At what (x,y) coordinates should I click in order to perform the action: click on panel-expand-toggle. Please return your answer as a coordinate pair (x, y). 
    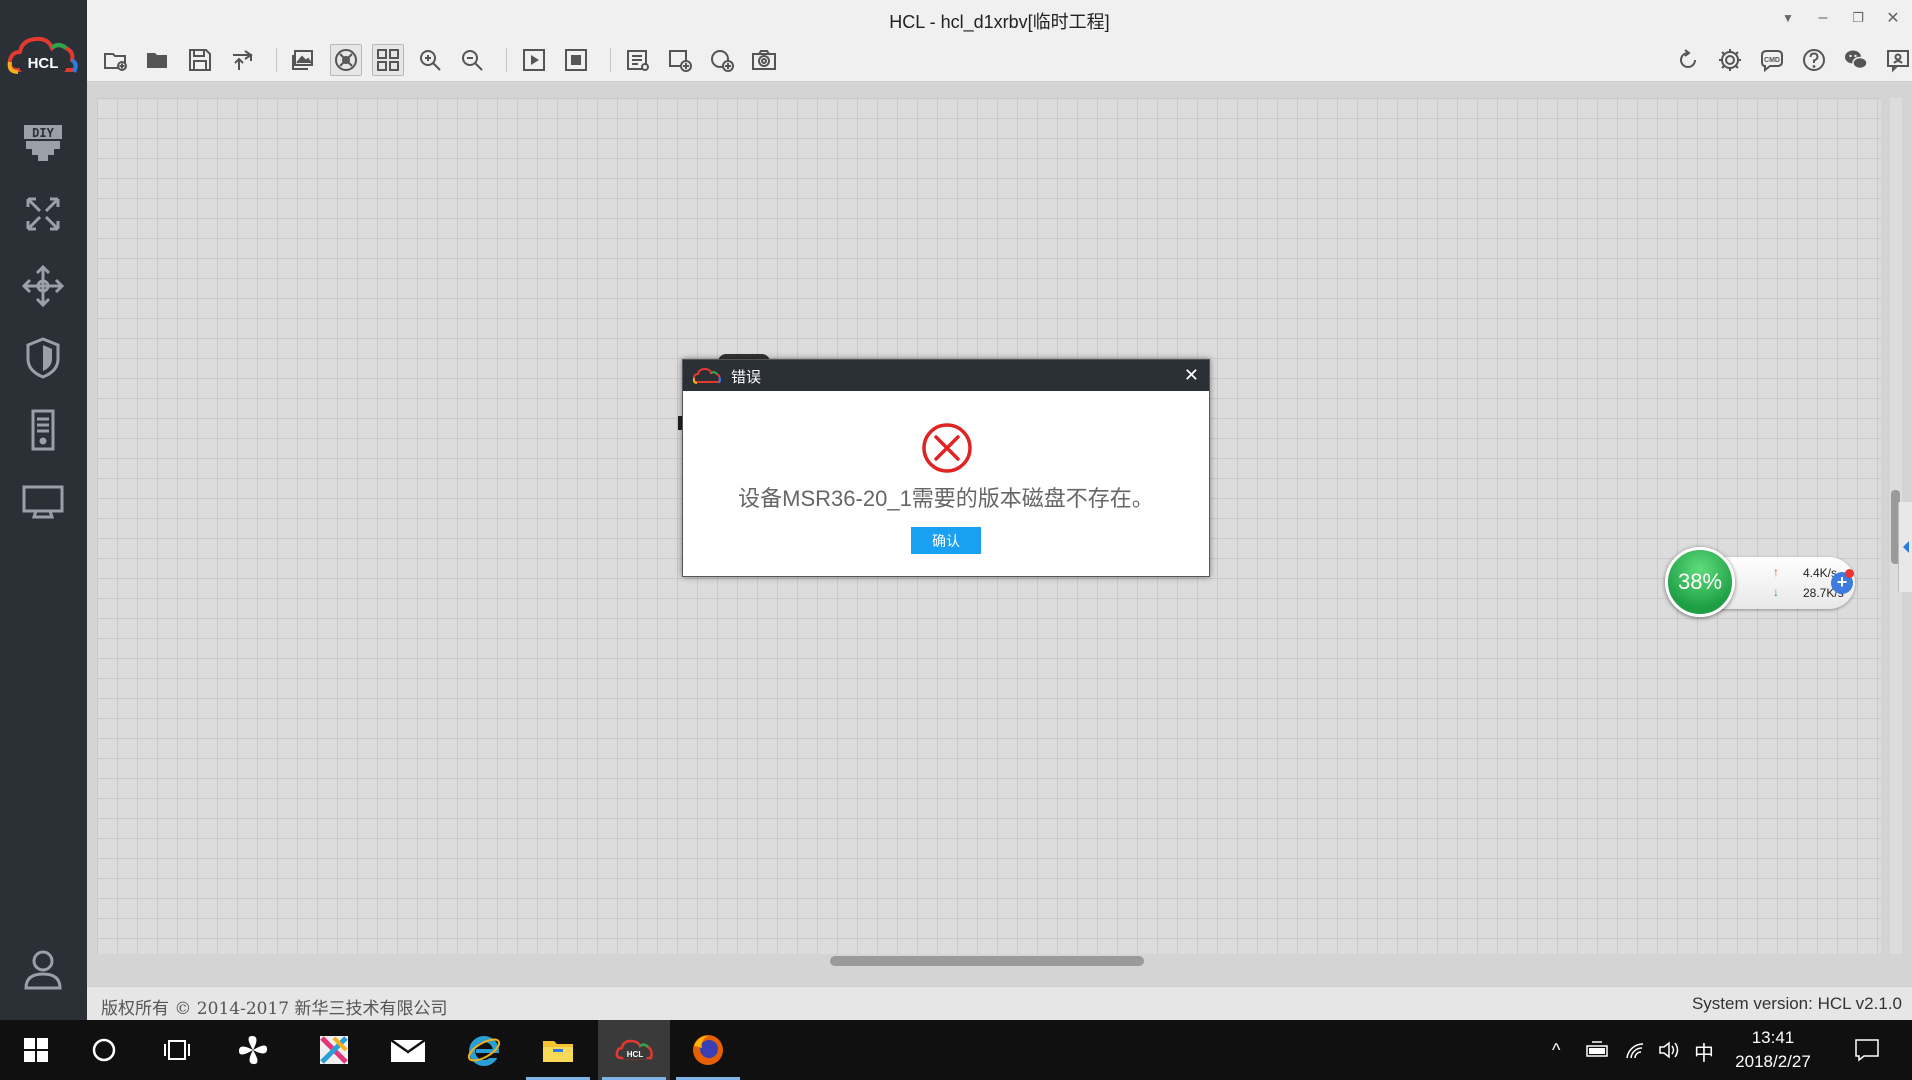
    Looking at the image, I should click on (1905, 547).